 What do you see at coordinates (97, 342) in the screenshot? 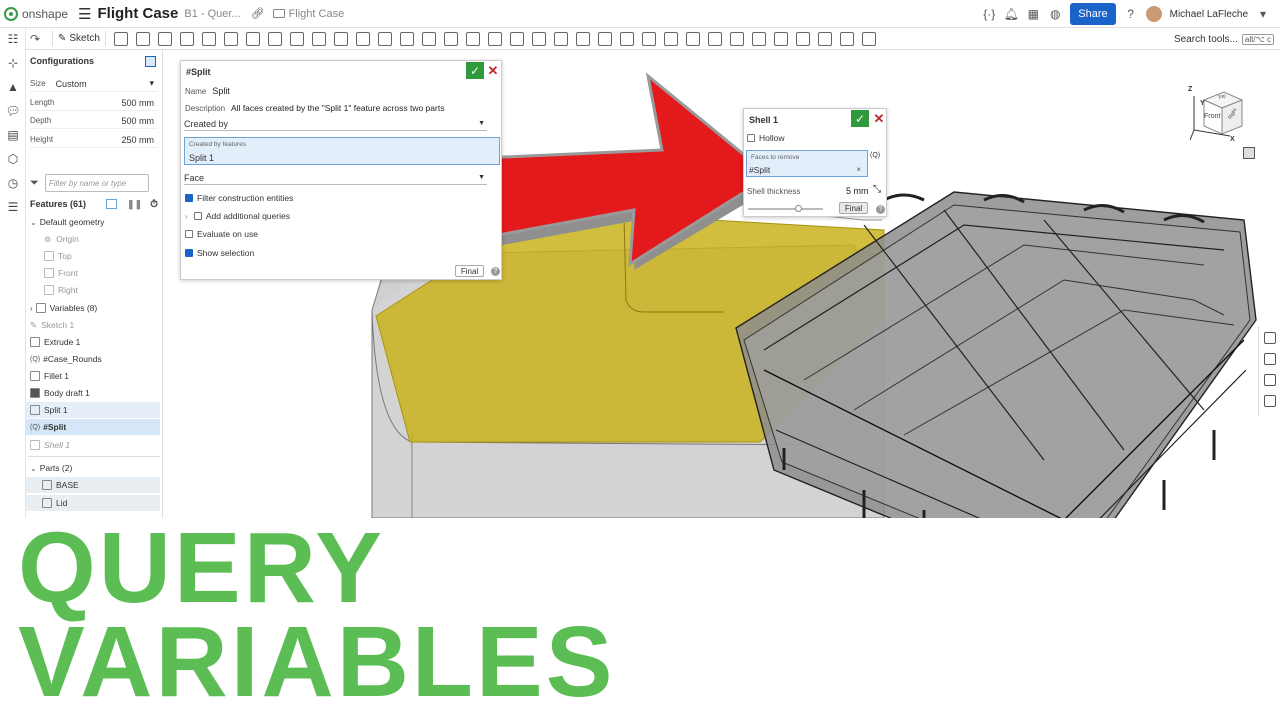
I see `tree-item-extrude: Extrude 1` at bounding box center [97, 342].